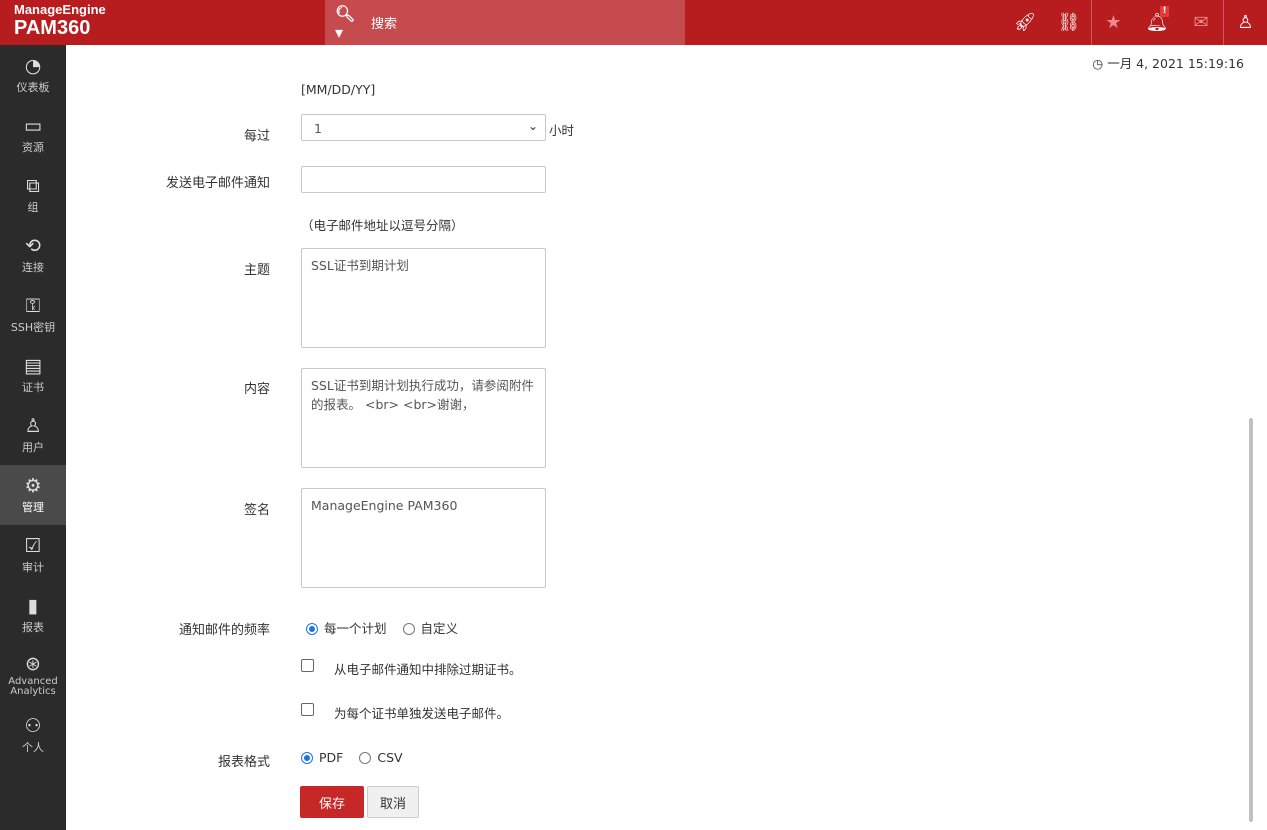 The image size is (1267, 830). What do you see at coordinates (423, 538) in the screenshot?
I see `signature-textarea: ManageEngine PAM360` at bounding box center [423, 538].